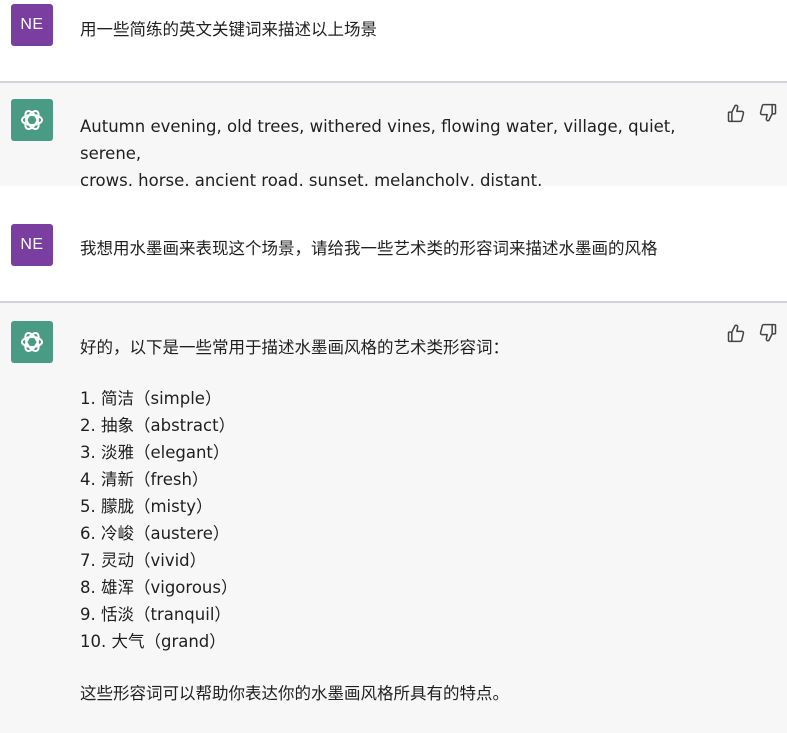  What do you see at coordinates (153, 641) in the screenshot?
I see `list-item: 10. 大气（grand）` at bounding box center [153, 641].